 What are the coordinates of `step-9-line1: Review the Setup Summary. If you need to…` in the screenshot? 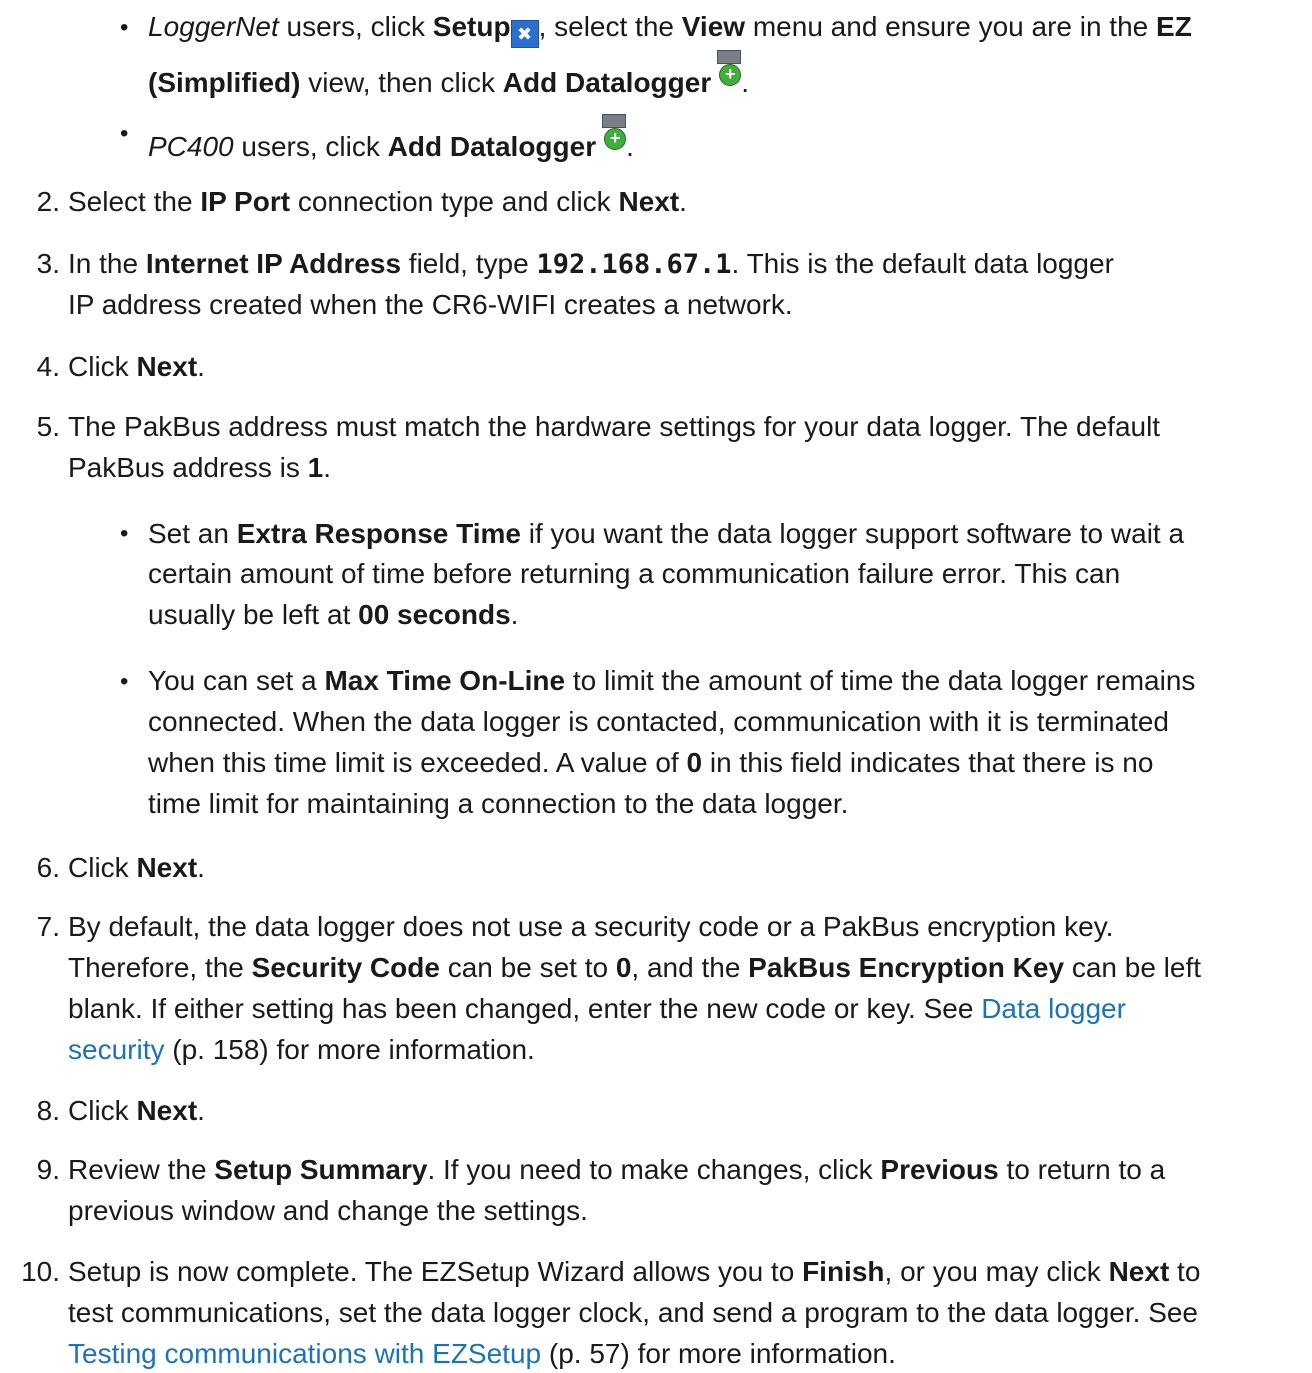 It's located at (617, 1169).